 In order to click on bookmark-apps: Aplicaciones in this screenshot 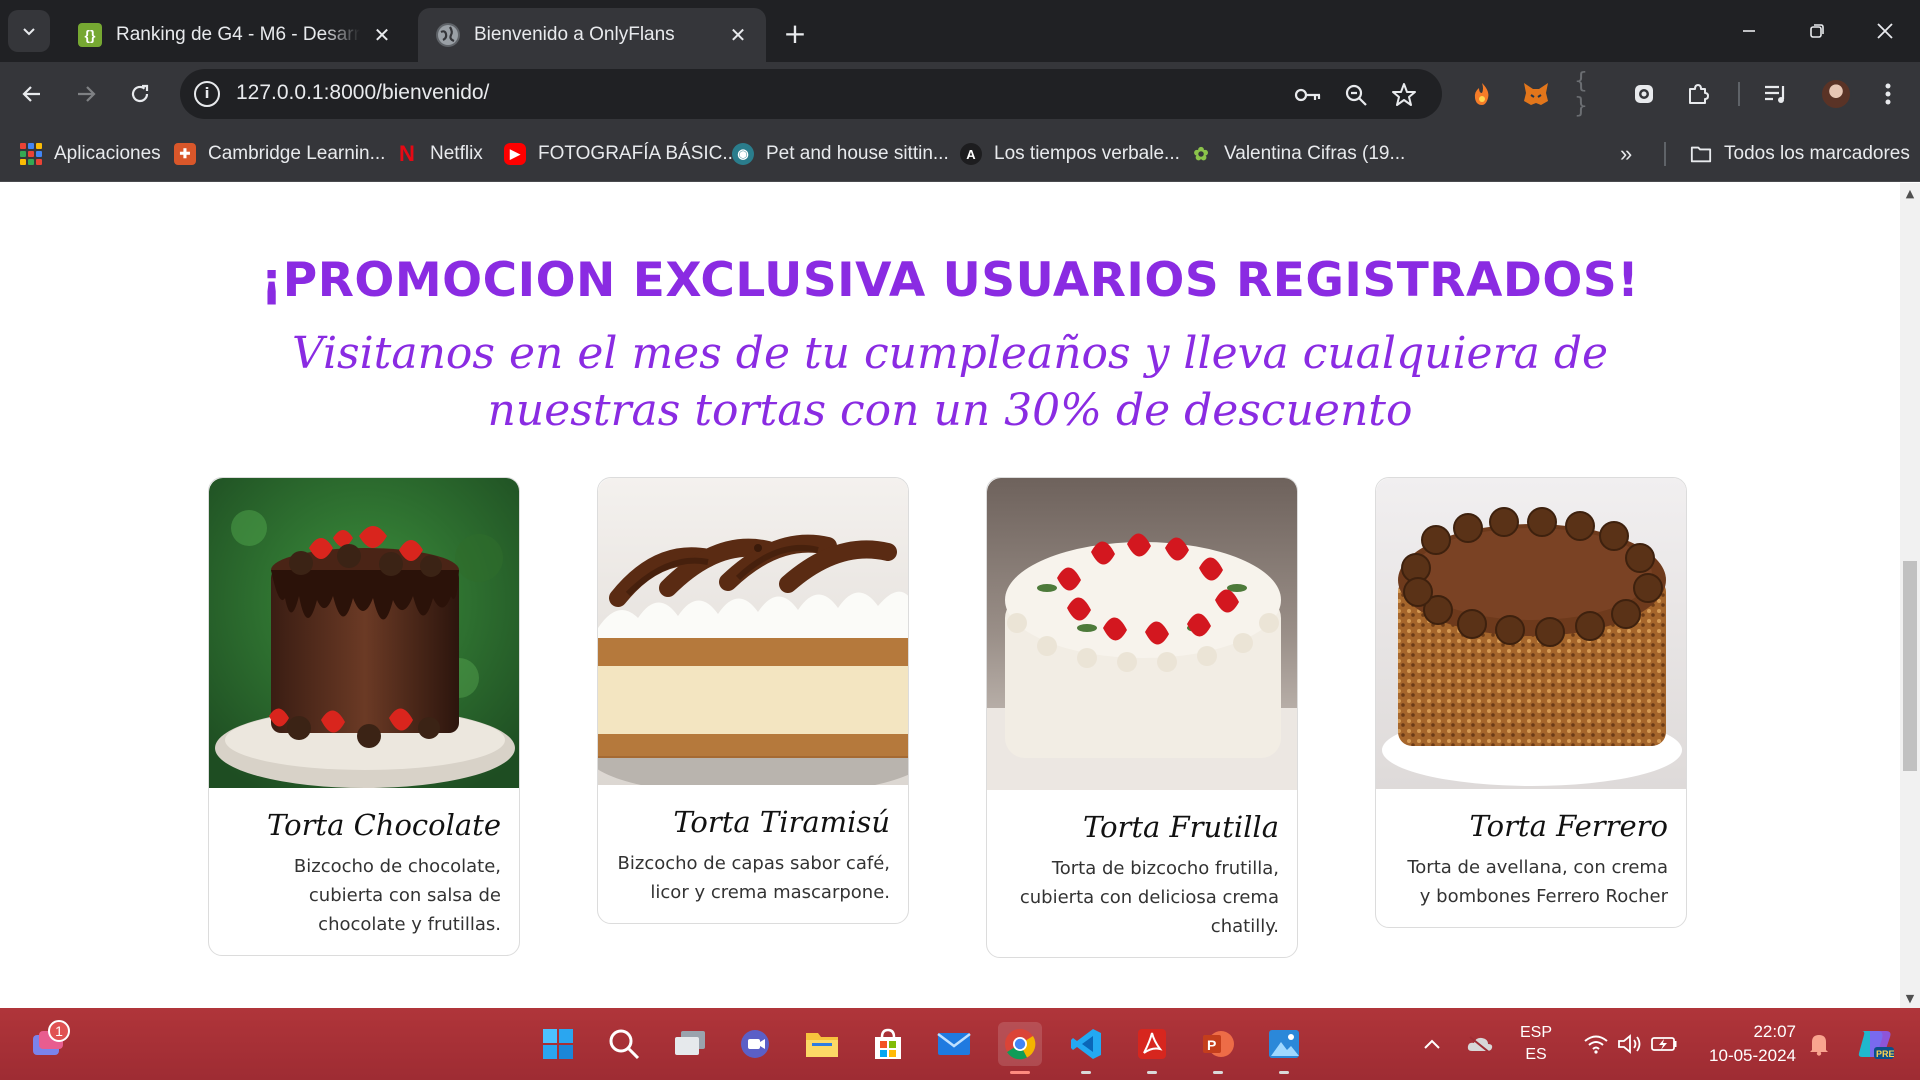, I will do `click(90, 154)`.